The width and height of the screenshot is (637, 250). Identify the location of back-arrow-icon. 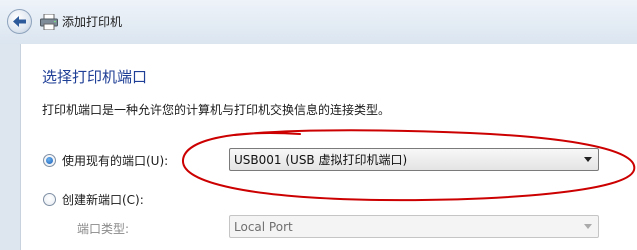
(19, 21).